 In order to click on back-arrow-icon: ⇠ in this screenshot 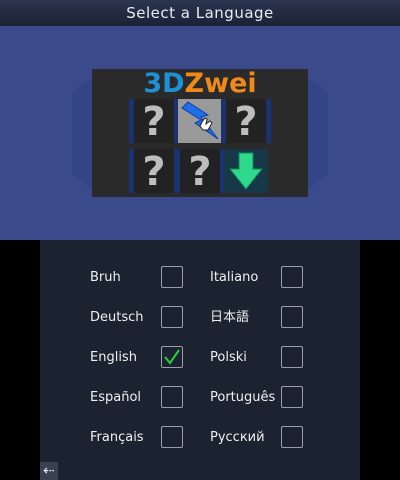, I will do `click(49, 471)`.